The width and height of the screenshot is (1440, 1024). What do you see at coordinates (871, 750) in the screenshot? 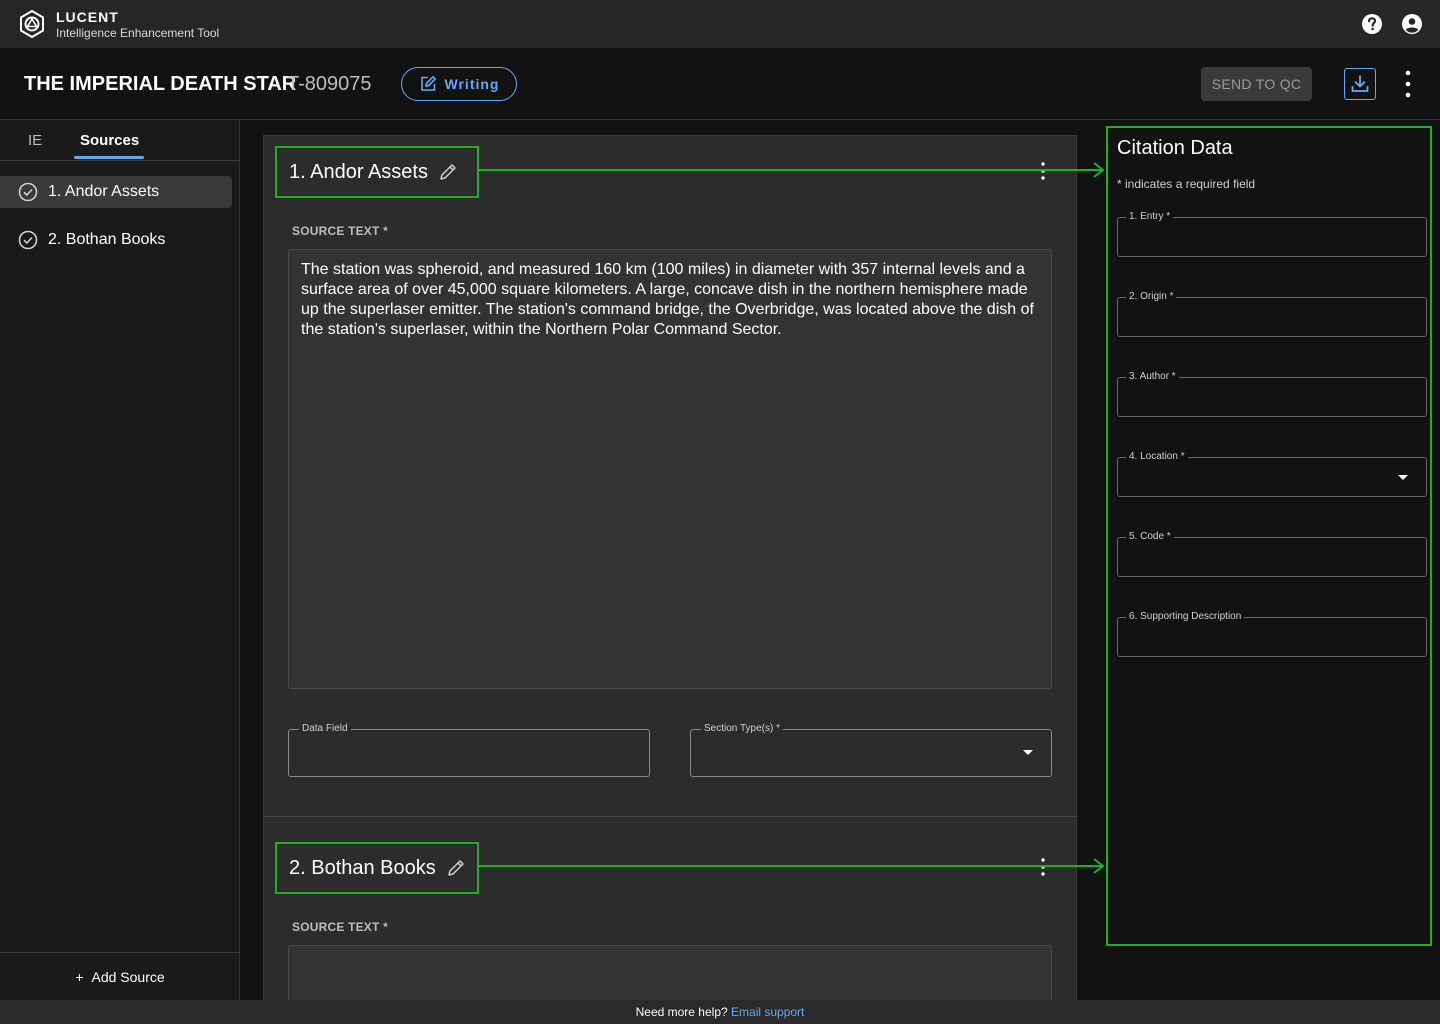
I see `section-type-select: Section Type(s) *` at bounding box center [871, 750].